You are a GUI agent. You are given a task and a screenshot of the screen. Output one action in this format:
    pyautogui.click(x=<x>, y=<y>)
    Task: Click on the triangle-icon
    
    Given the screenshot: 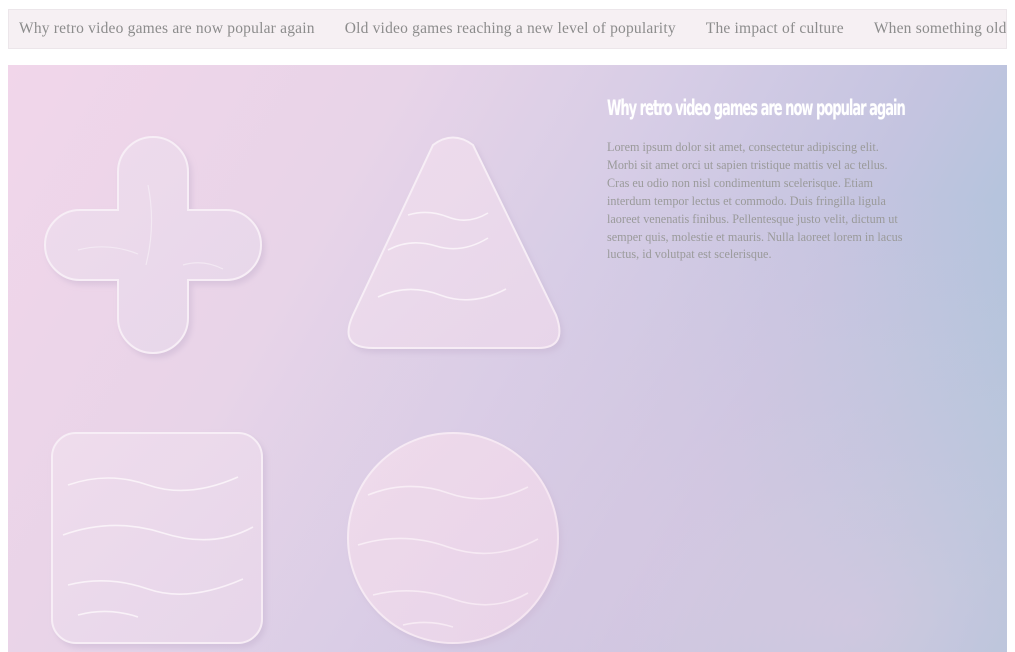 What is the action you would take?
    pyautogui.click(x=454, y=242)
    